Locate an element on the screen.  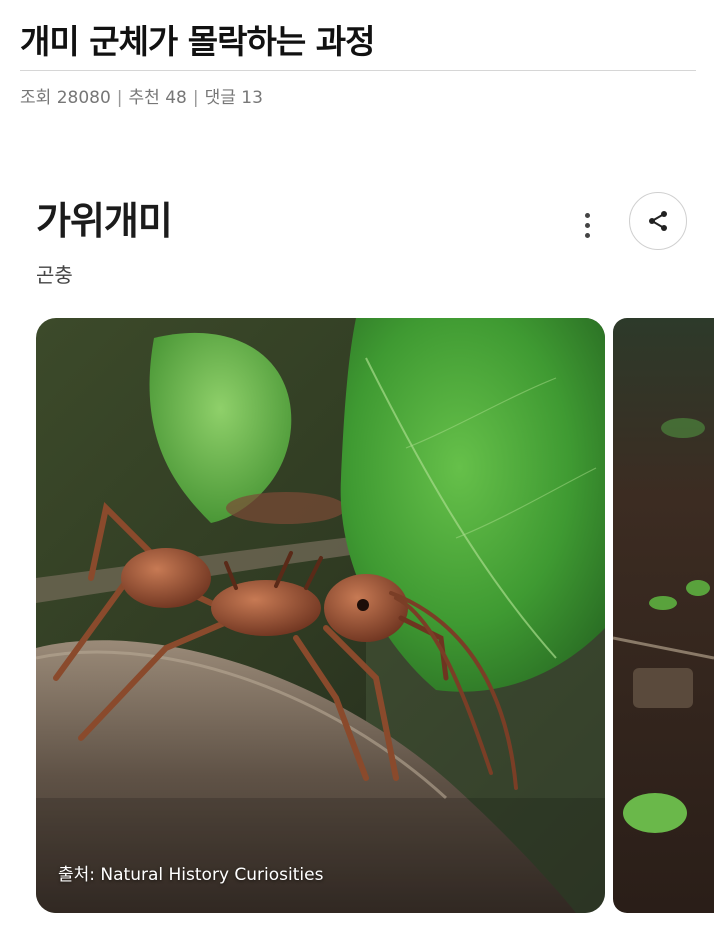
views-count: 28080 is located at coordinates (83, 98).